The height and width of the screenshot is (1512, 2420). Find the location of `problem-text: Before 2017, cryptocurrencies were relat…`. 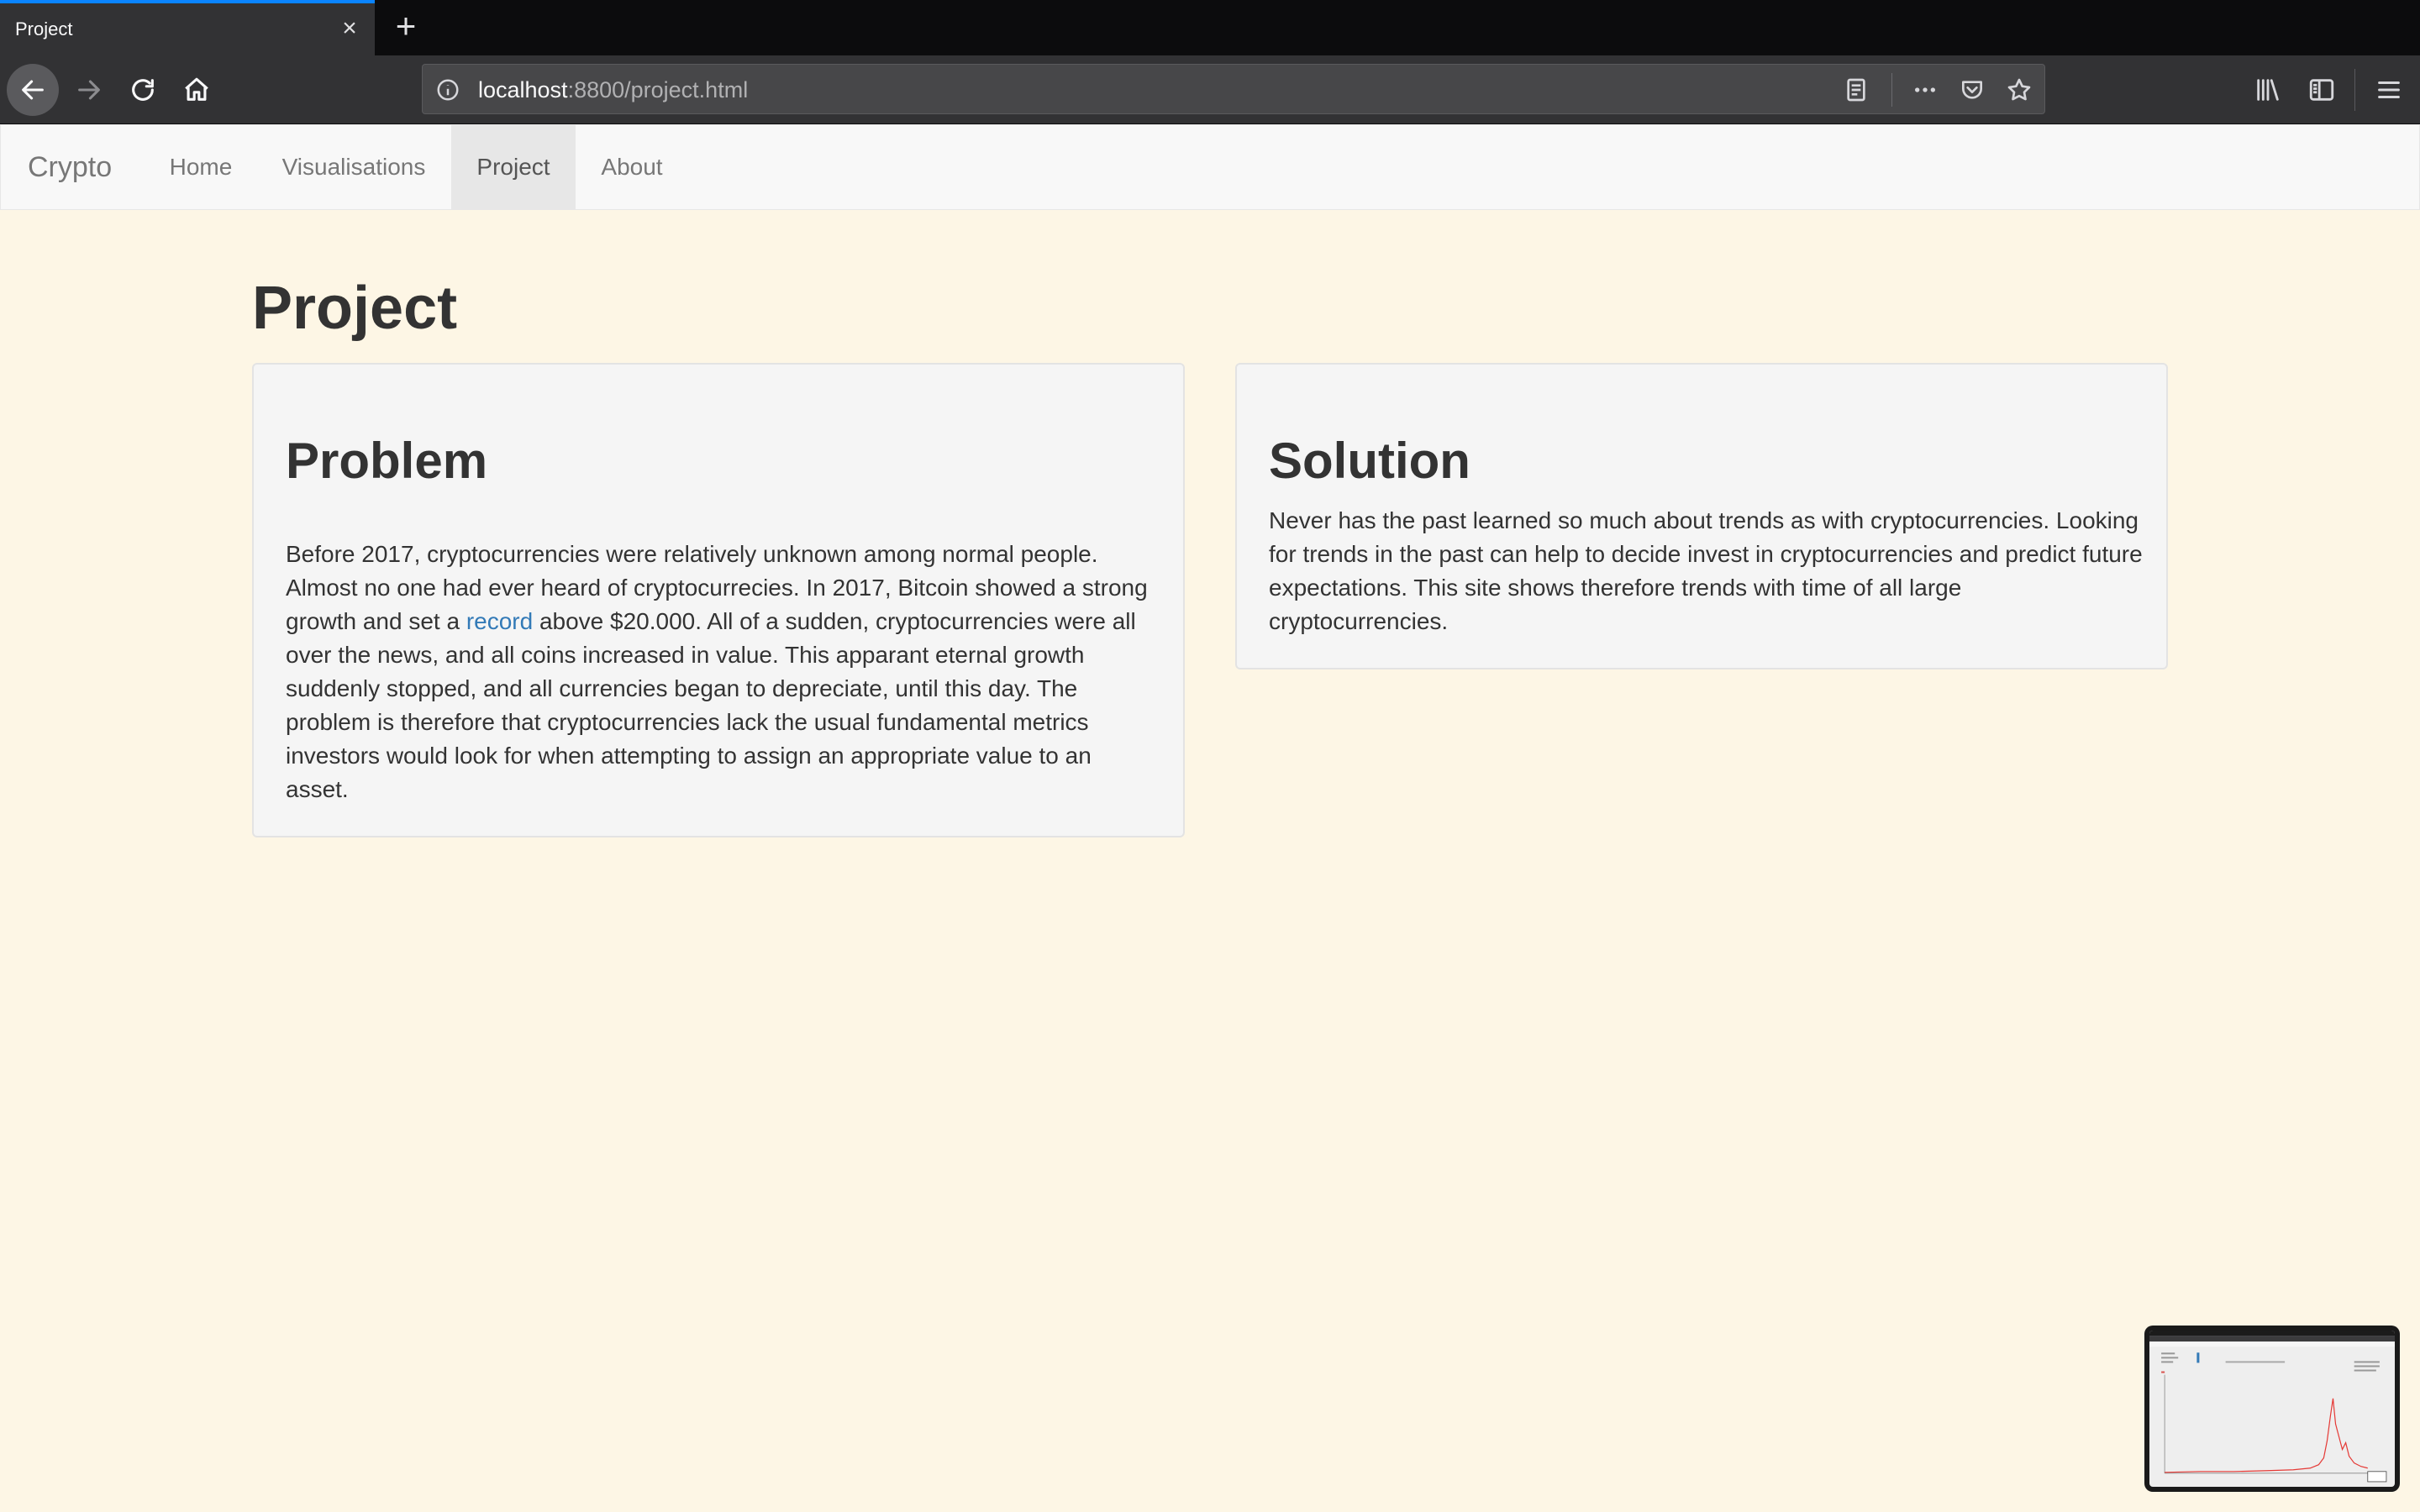

problem-text: Before 2017, cryptocurrencies were relat… is located at coordinates (723, 672).